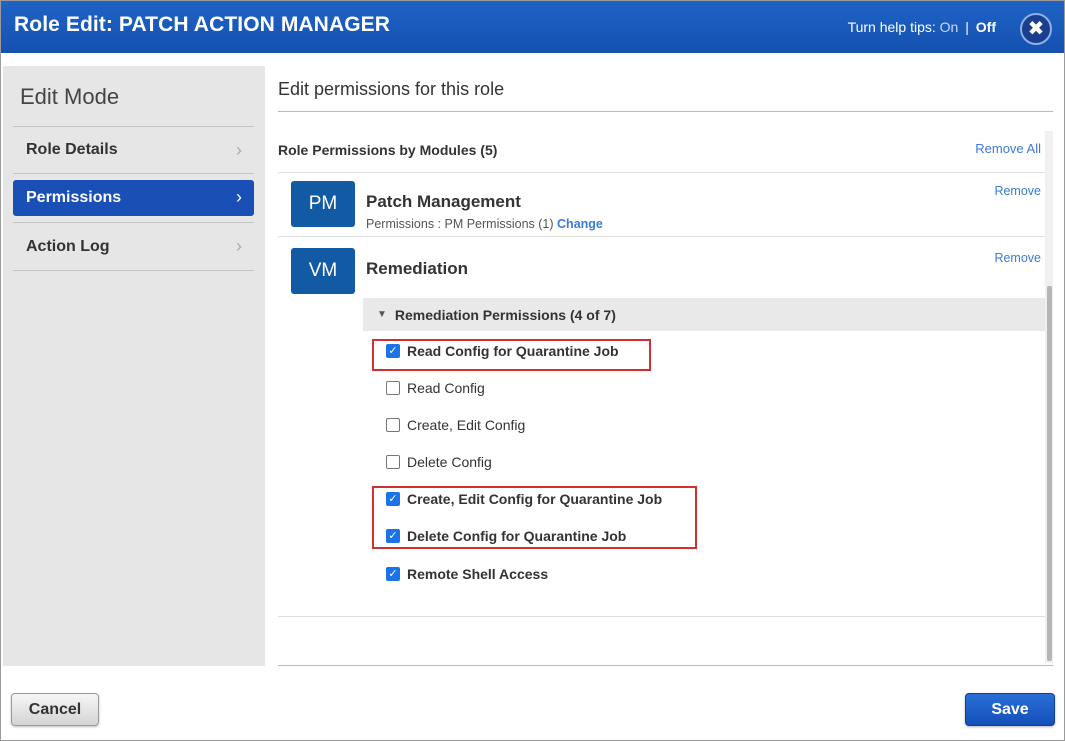  I want to click on permissions-group-label: Remediation Permissions (4 of 7), so click(505, 314).